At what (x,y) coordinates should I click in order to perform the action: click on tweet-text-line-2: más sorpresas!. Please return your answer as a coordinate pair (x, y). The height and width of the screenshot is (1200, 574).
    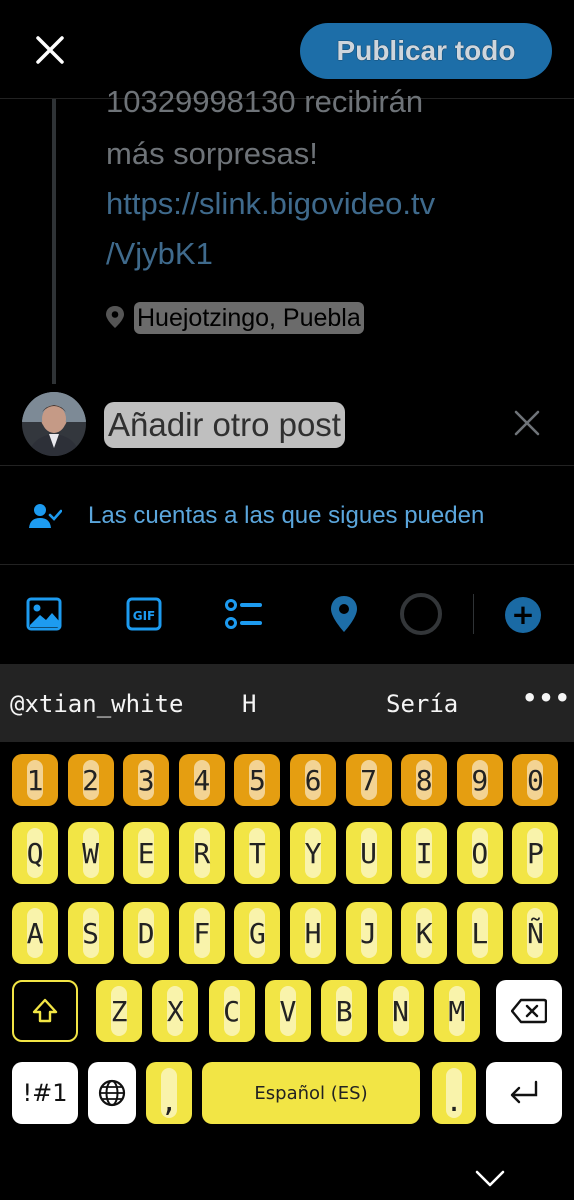
    Looking at the image, I should click on (212, 153).